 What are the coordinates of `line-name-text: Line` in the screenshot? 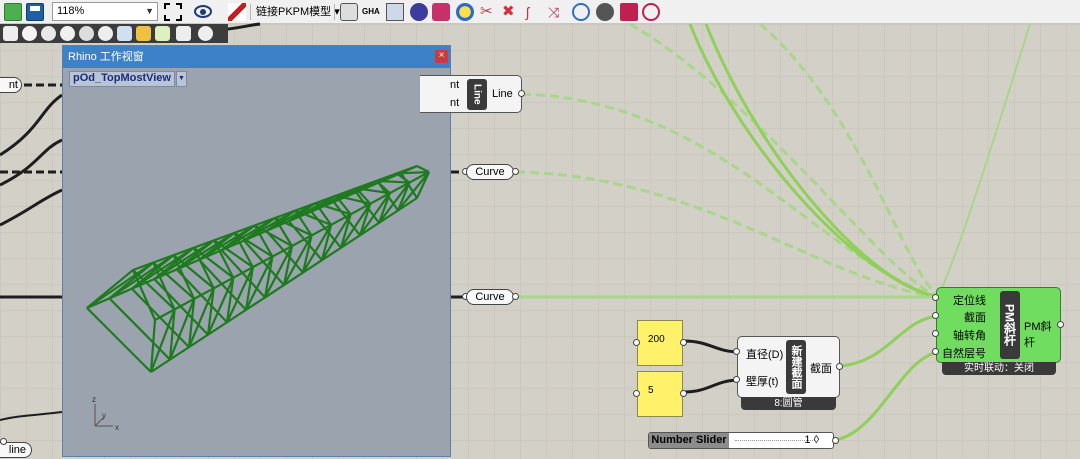 It's located at (477, 94).